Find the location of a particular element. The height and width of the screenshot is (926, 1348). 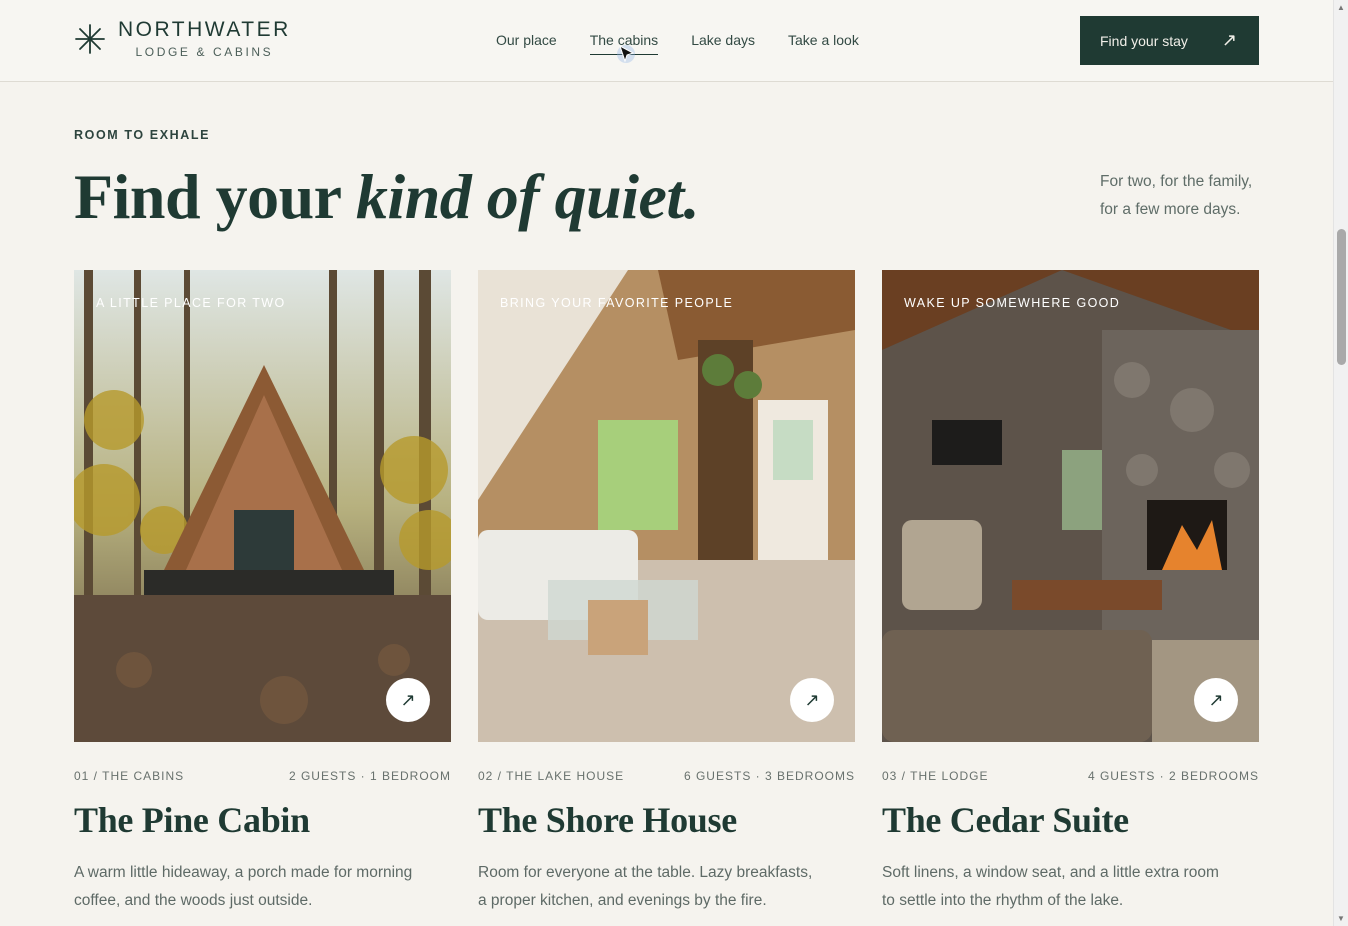

card-meta-left: 03 / THE LODGE is located at coordinates (935, 776).